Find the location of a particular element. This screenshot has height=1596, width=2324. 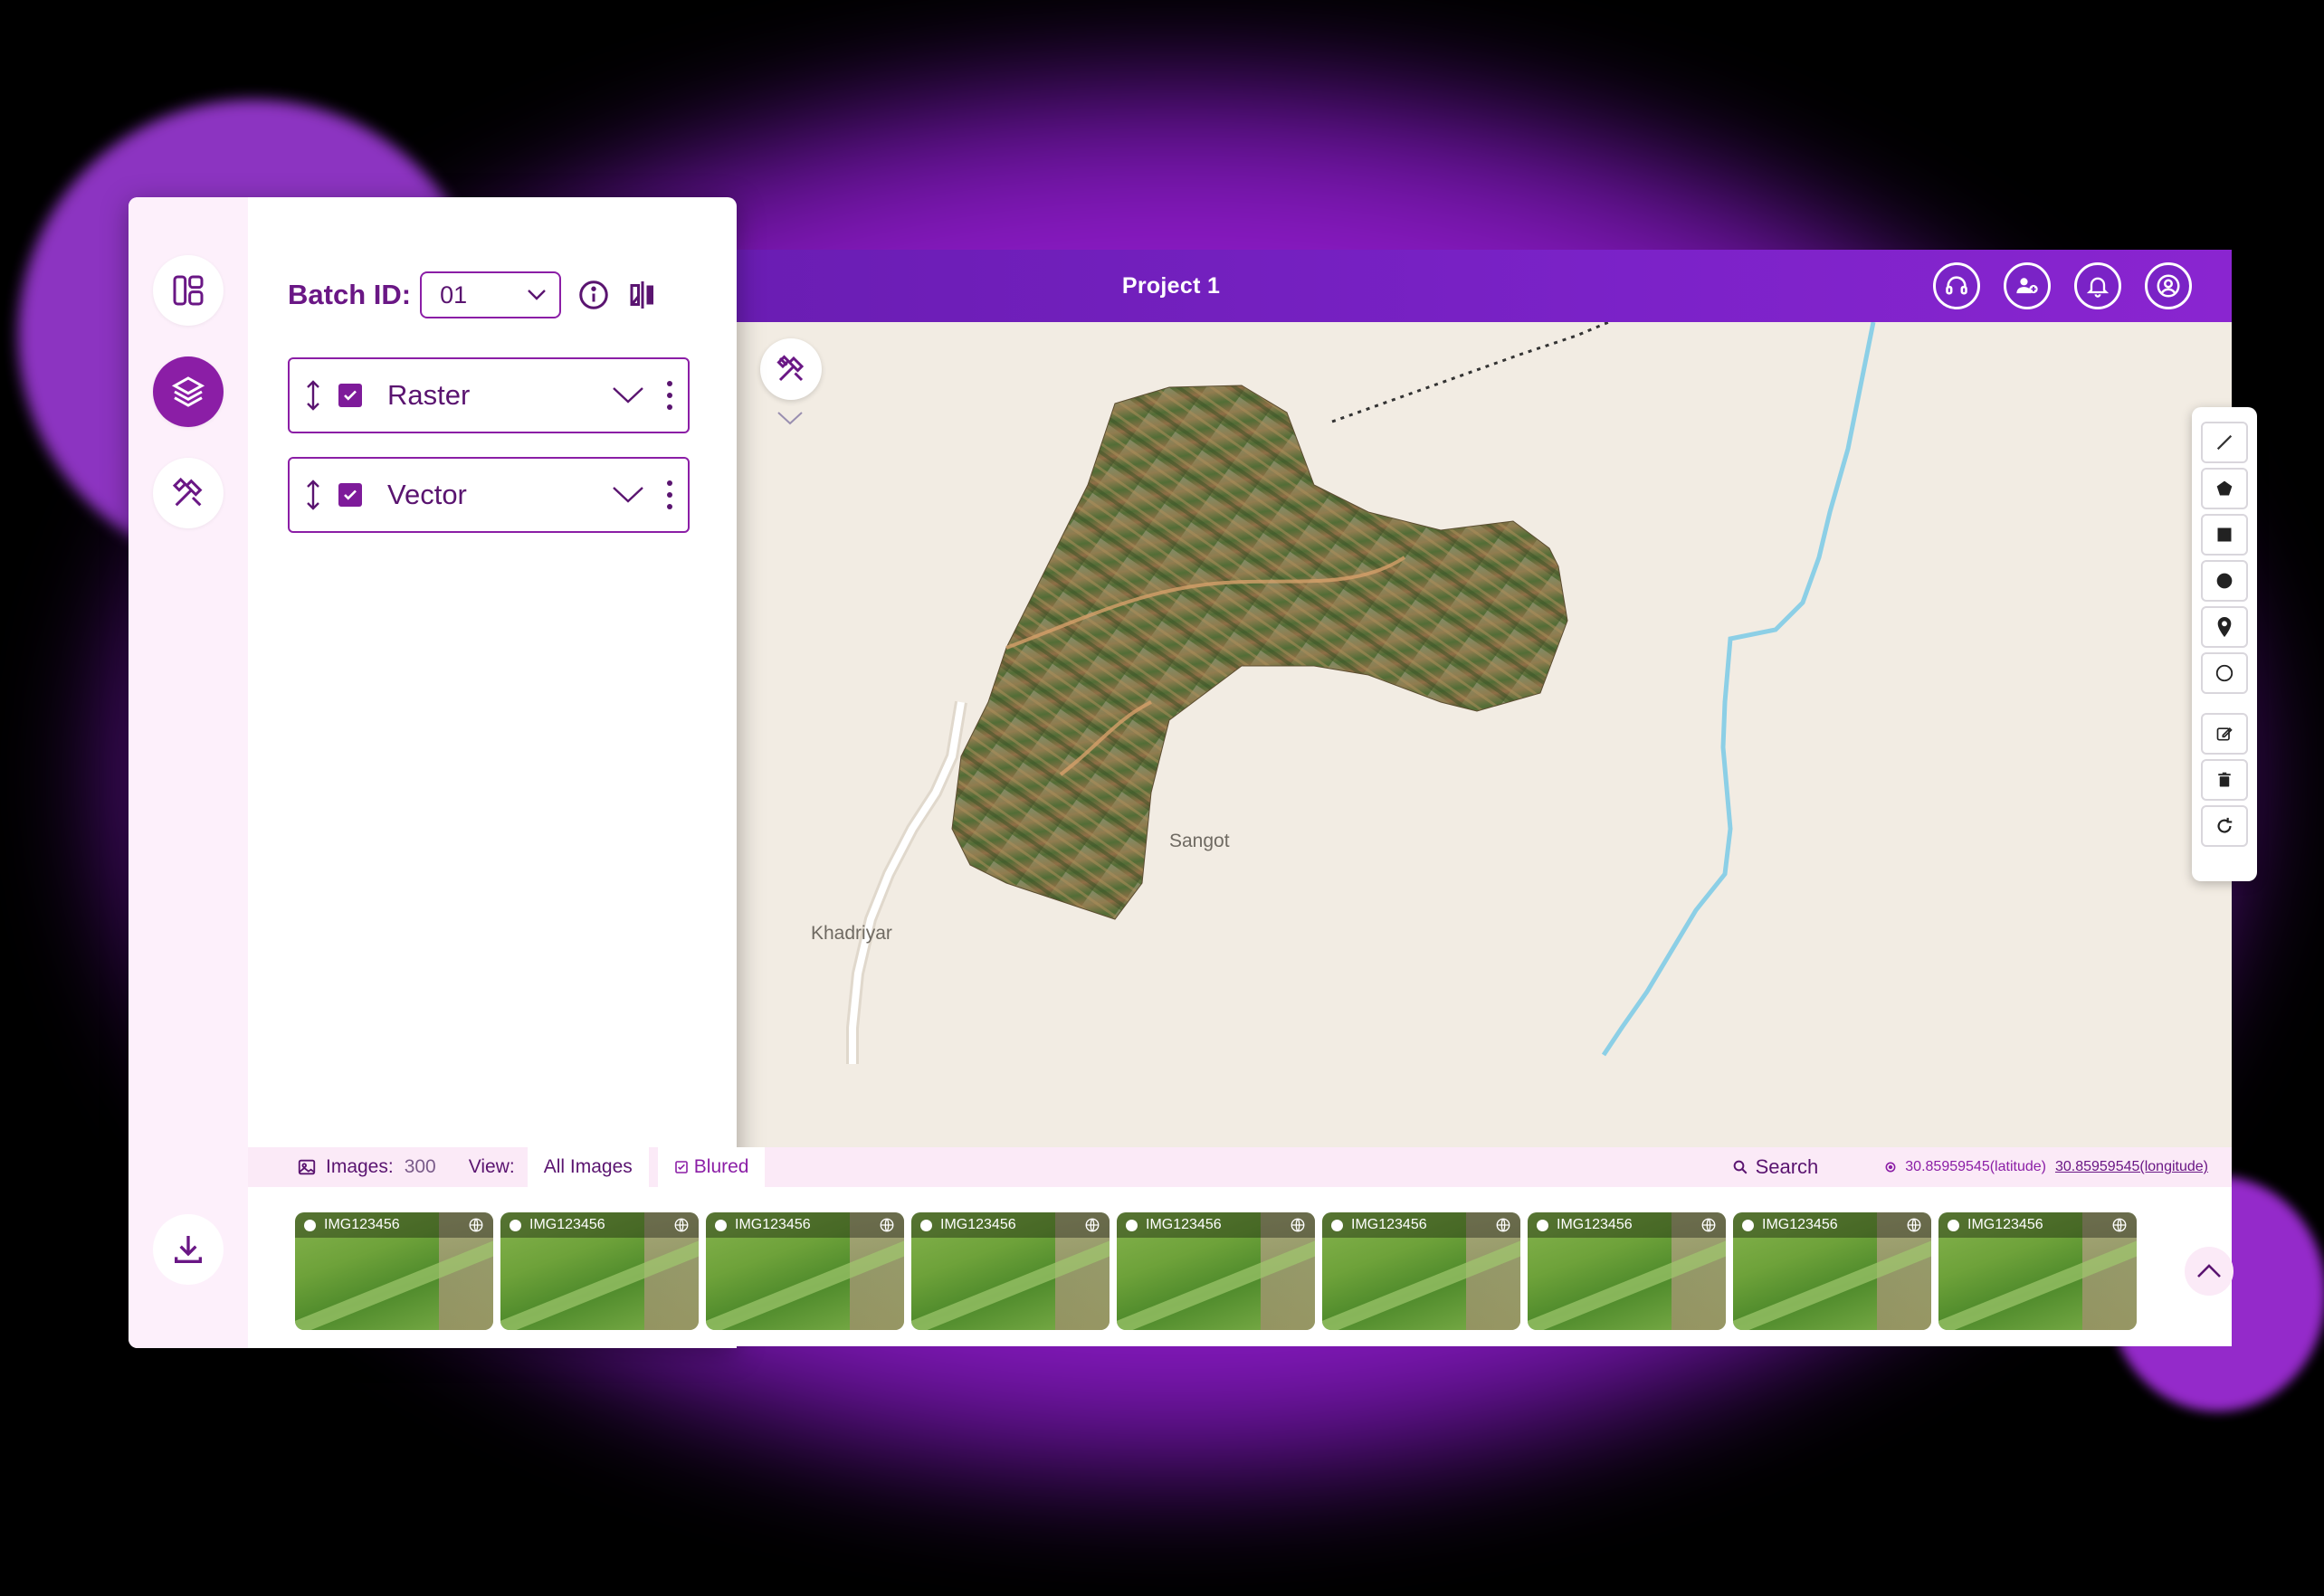

top-bar: Project 1 is located at coordinates (1484, 286).